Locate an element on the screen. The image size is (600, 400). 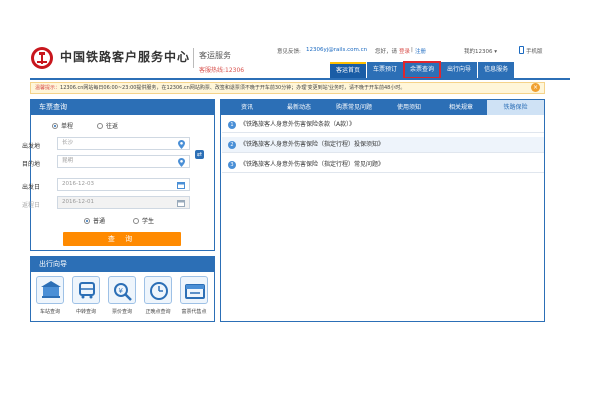
register-link: 注册 is located at coordinates (420, 51).